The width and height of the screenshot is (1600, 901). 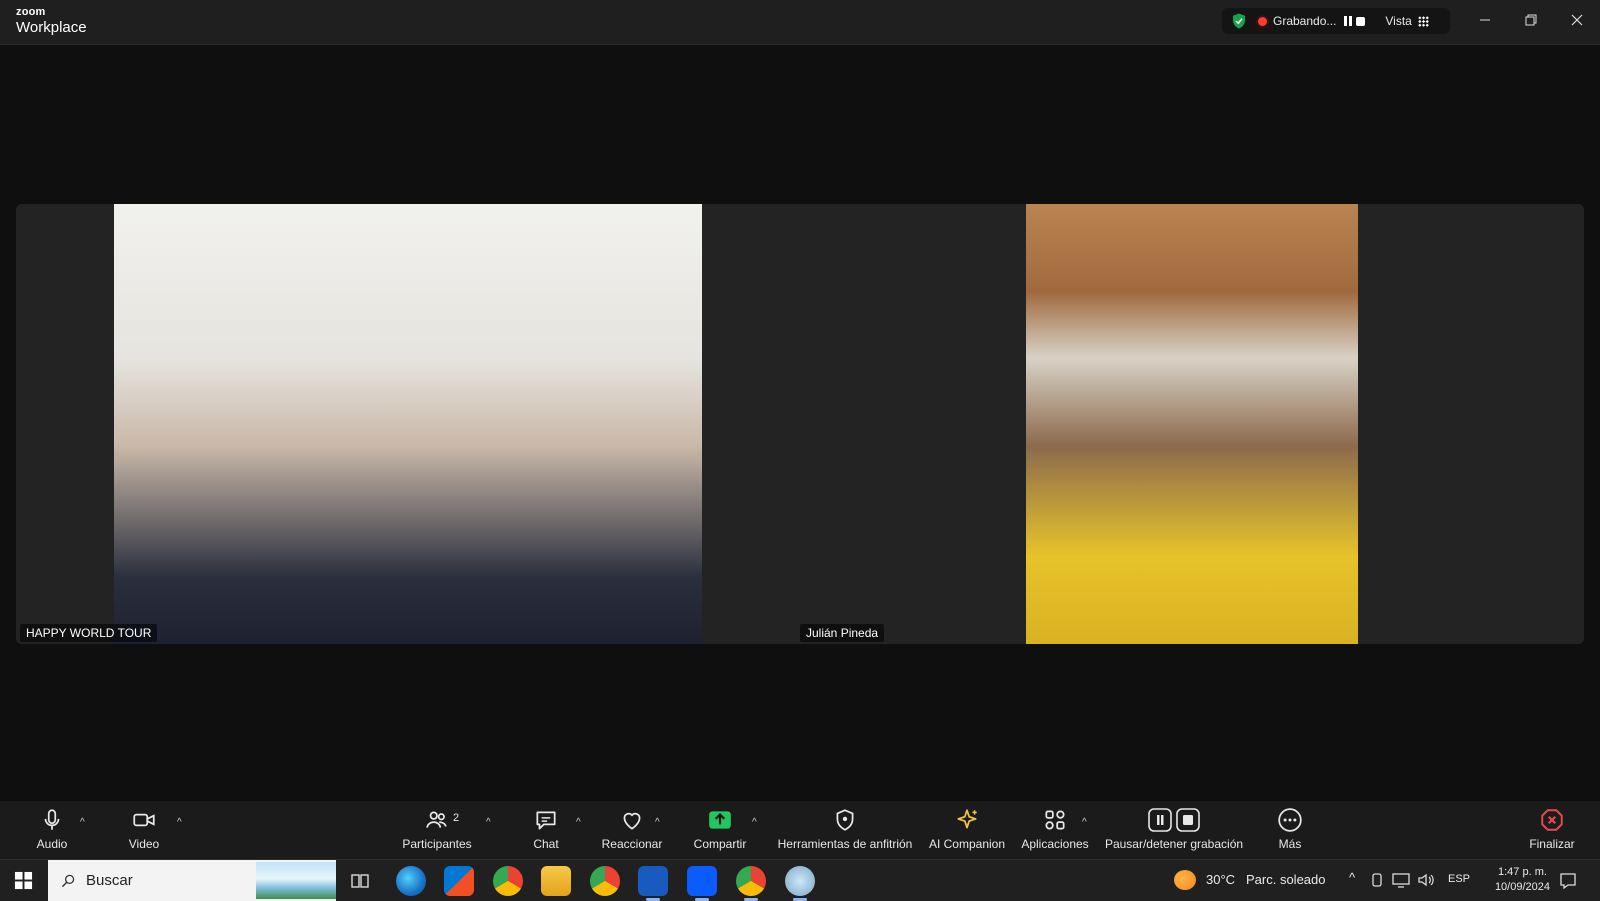 I want to click on microphone-icon, so click(x=52, y=819).